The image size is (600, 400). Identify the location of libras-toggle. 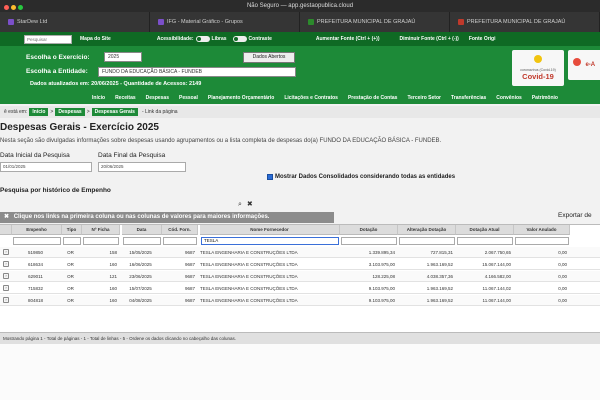
(202, 39).